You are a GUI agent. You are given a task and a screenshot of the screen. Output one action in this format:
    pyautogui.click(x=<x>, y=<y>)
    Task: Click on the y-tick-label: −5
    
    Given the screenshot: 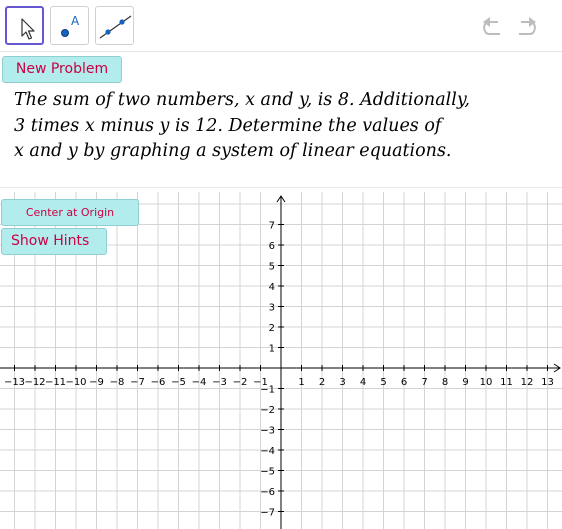 What is the action you would take?
    pyautogui.click(x=267, y=472)
    